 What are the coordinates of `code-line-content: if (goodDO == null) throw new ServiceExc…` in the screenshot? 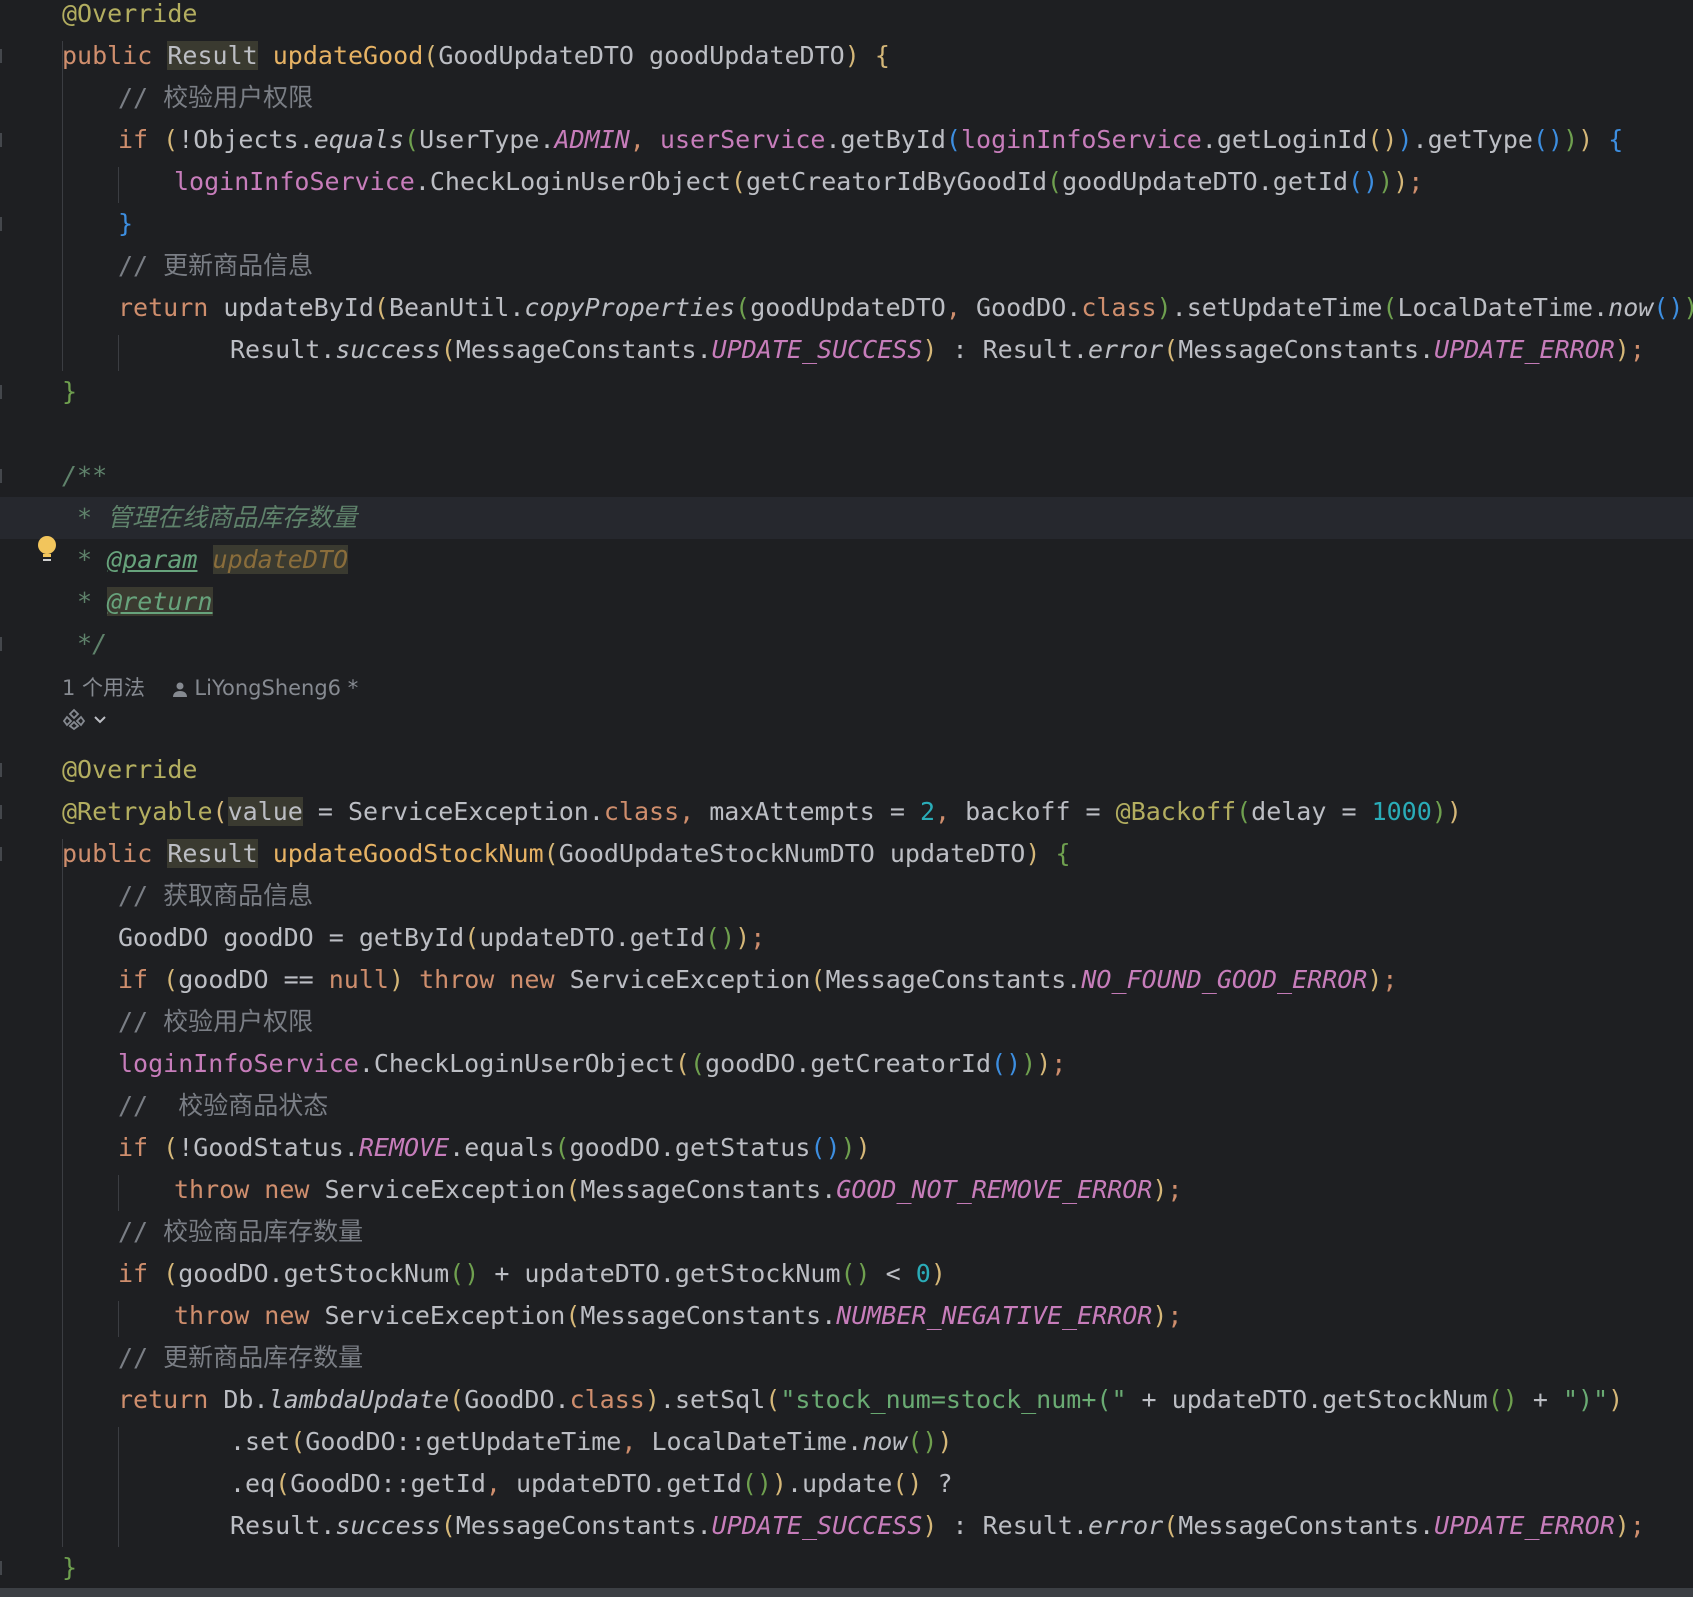 It's located at (757, 980).